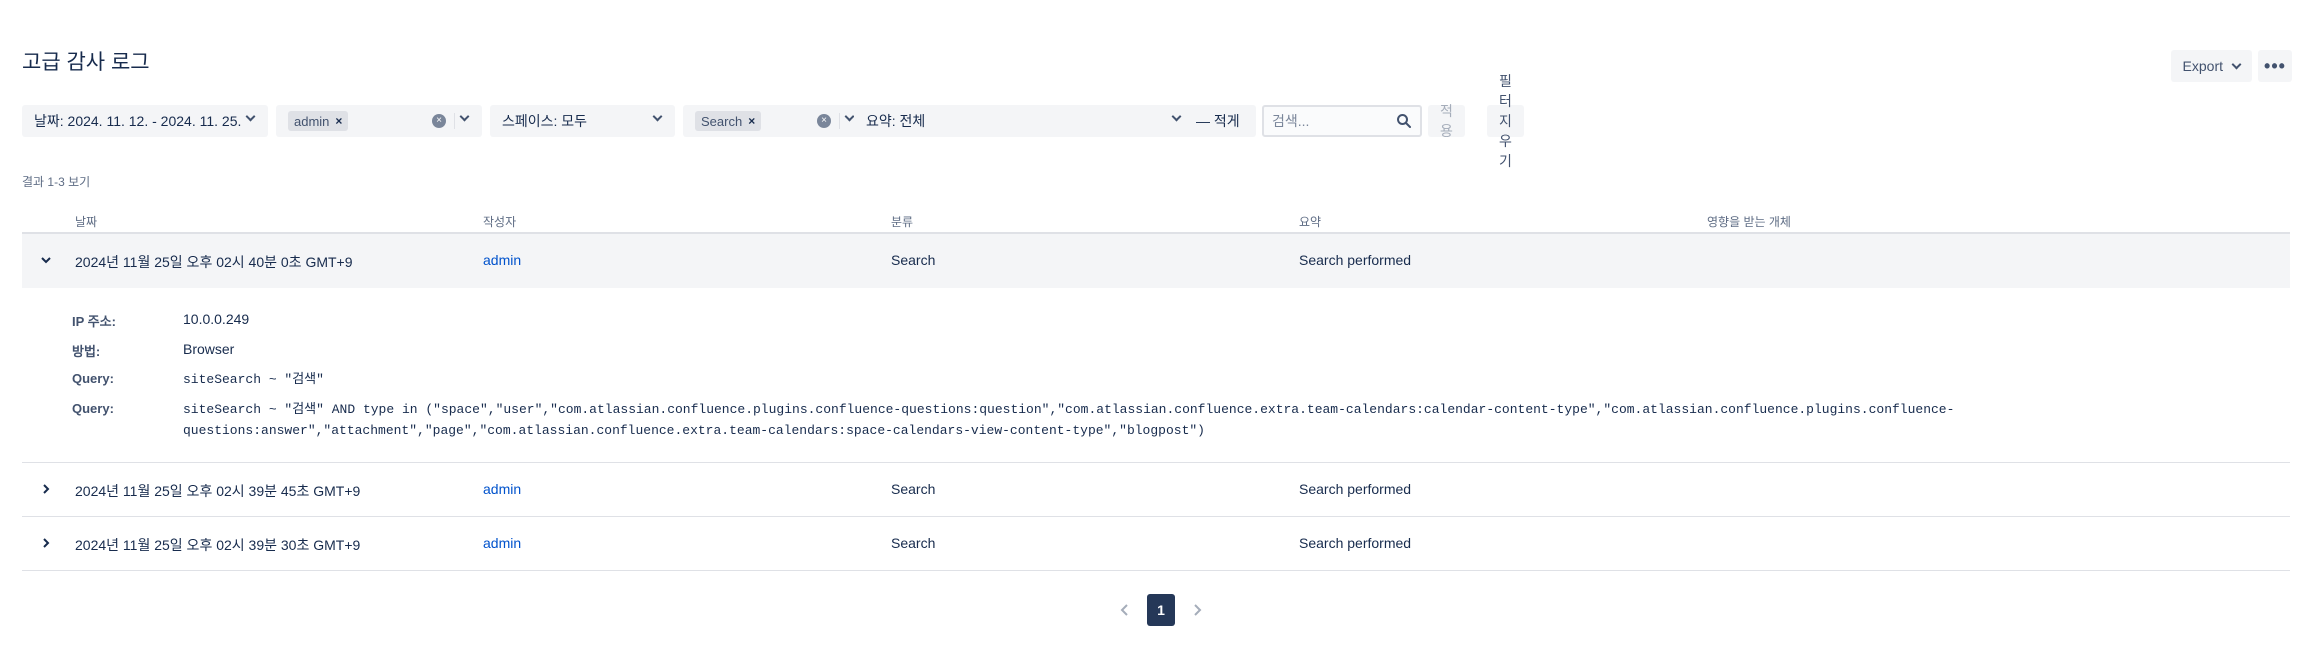 Image resolution: width=2302 pixels, height=647 pixels. I want to click on space-filter-label: 스페이스: 모두, so click(545, 121).